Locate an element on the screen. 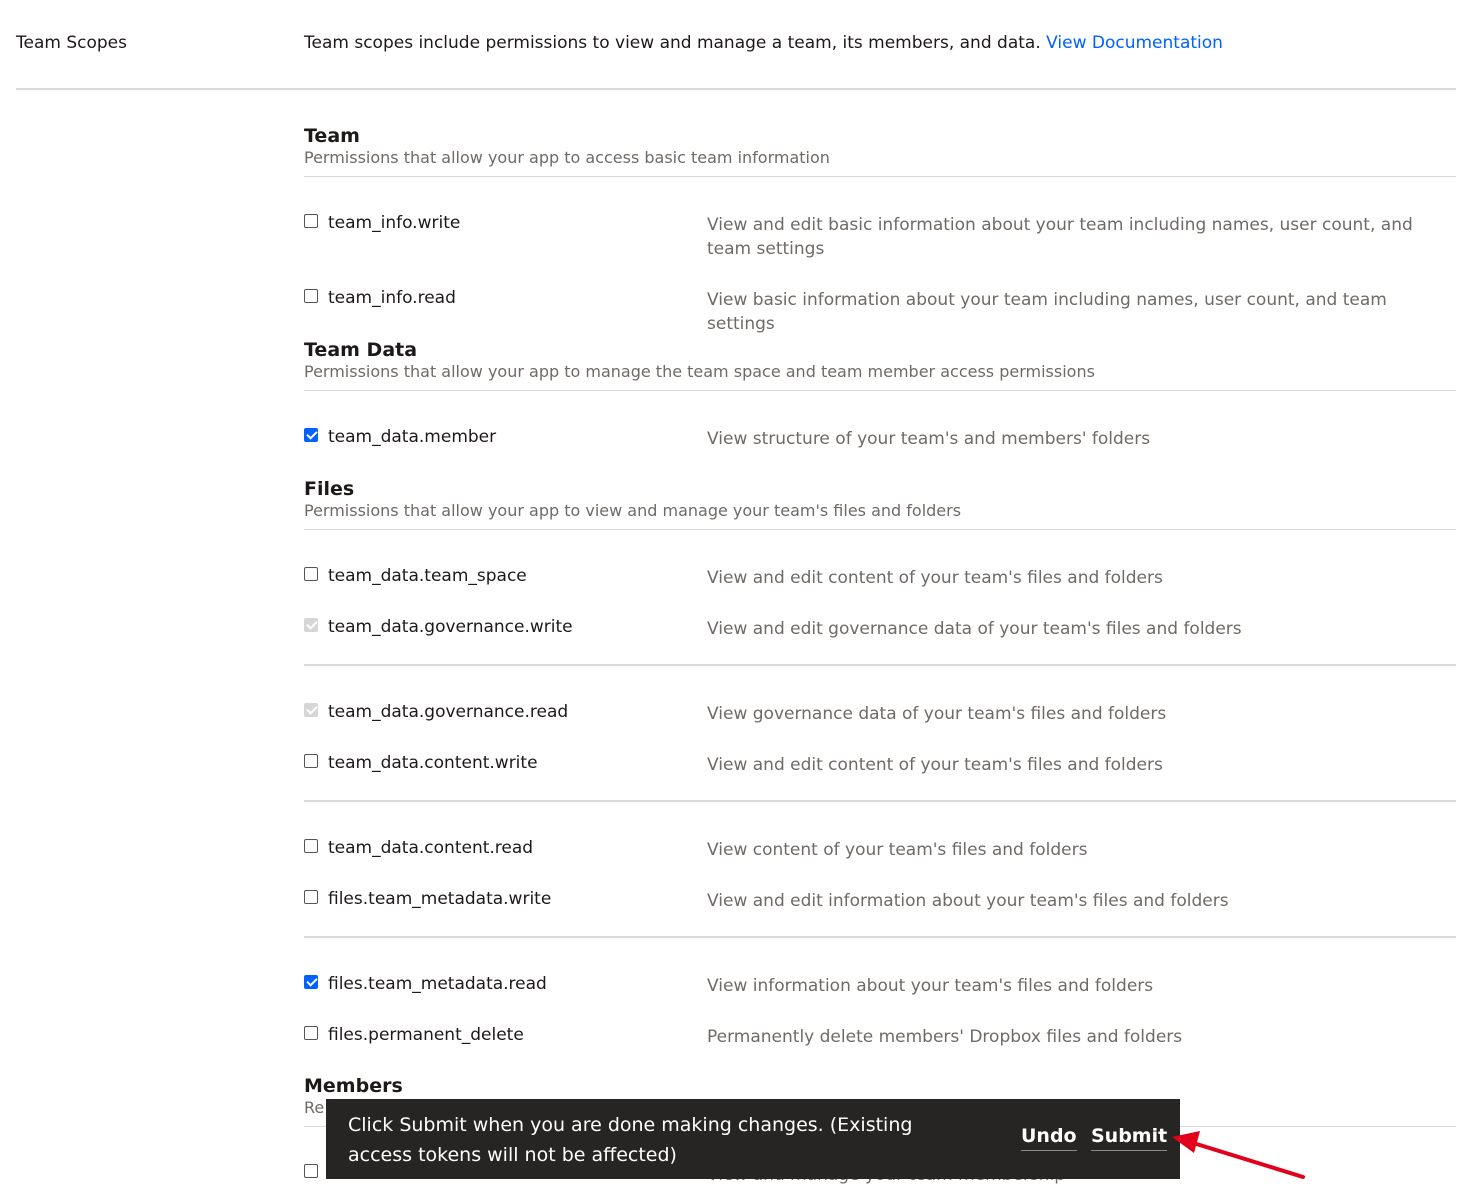 Image resolution: width=1482 pixels, height=1198 pixels. scope-name: team_data.member is located at coordinates (412, 437).